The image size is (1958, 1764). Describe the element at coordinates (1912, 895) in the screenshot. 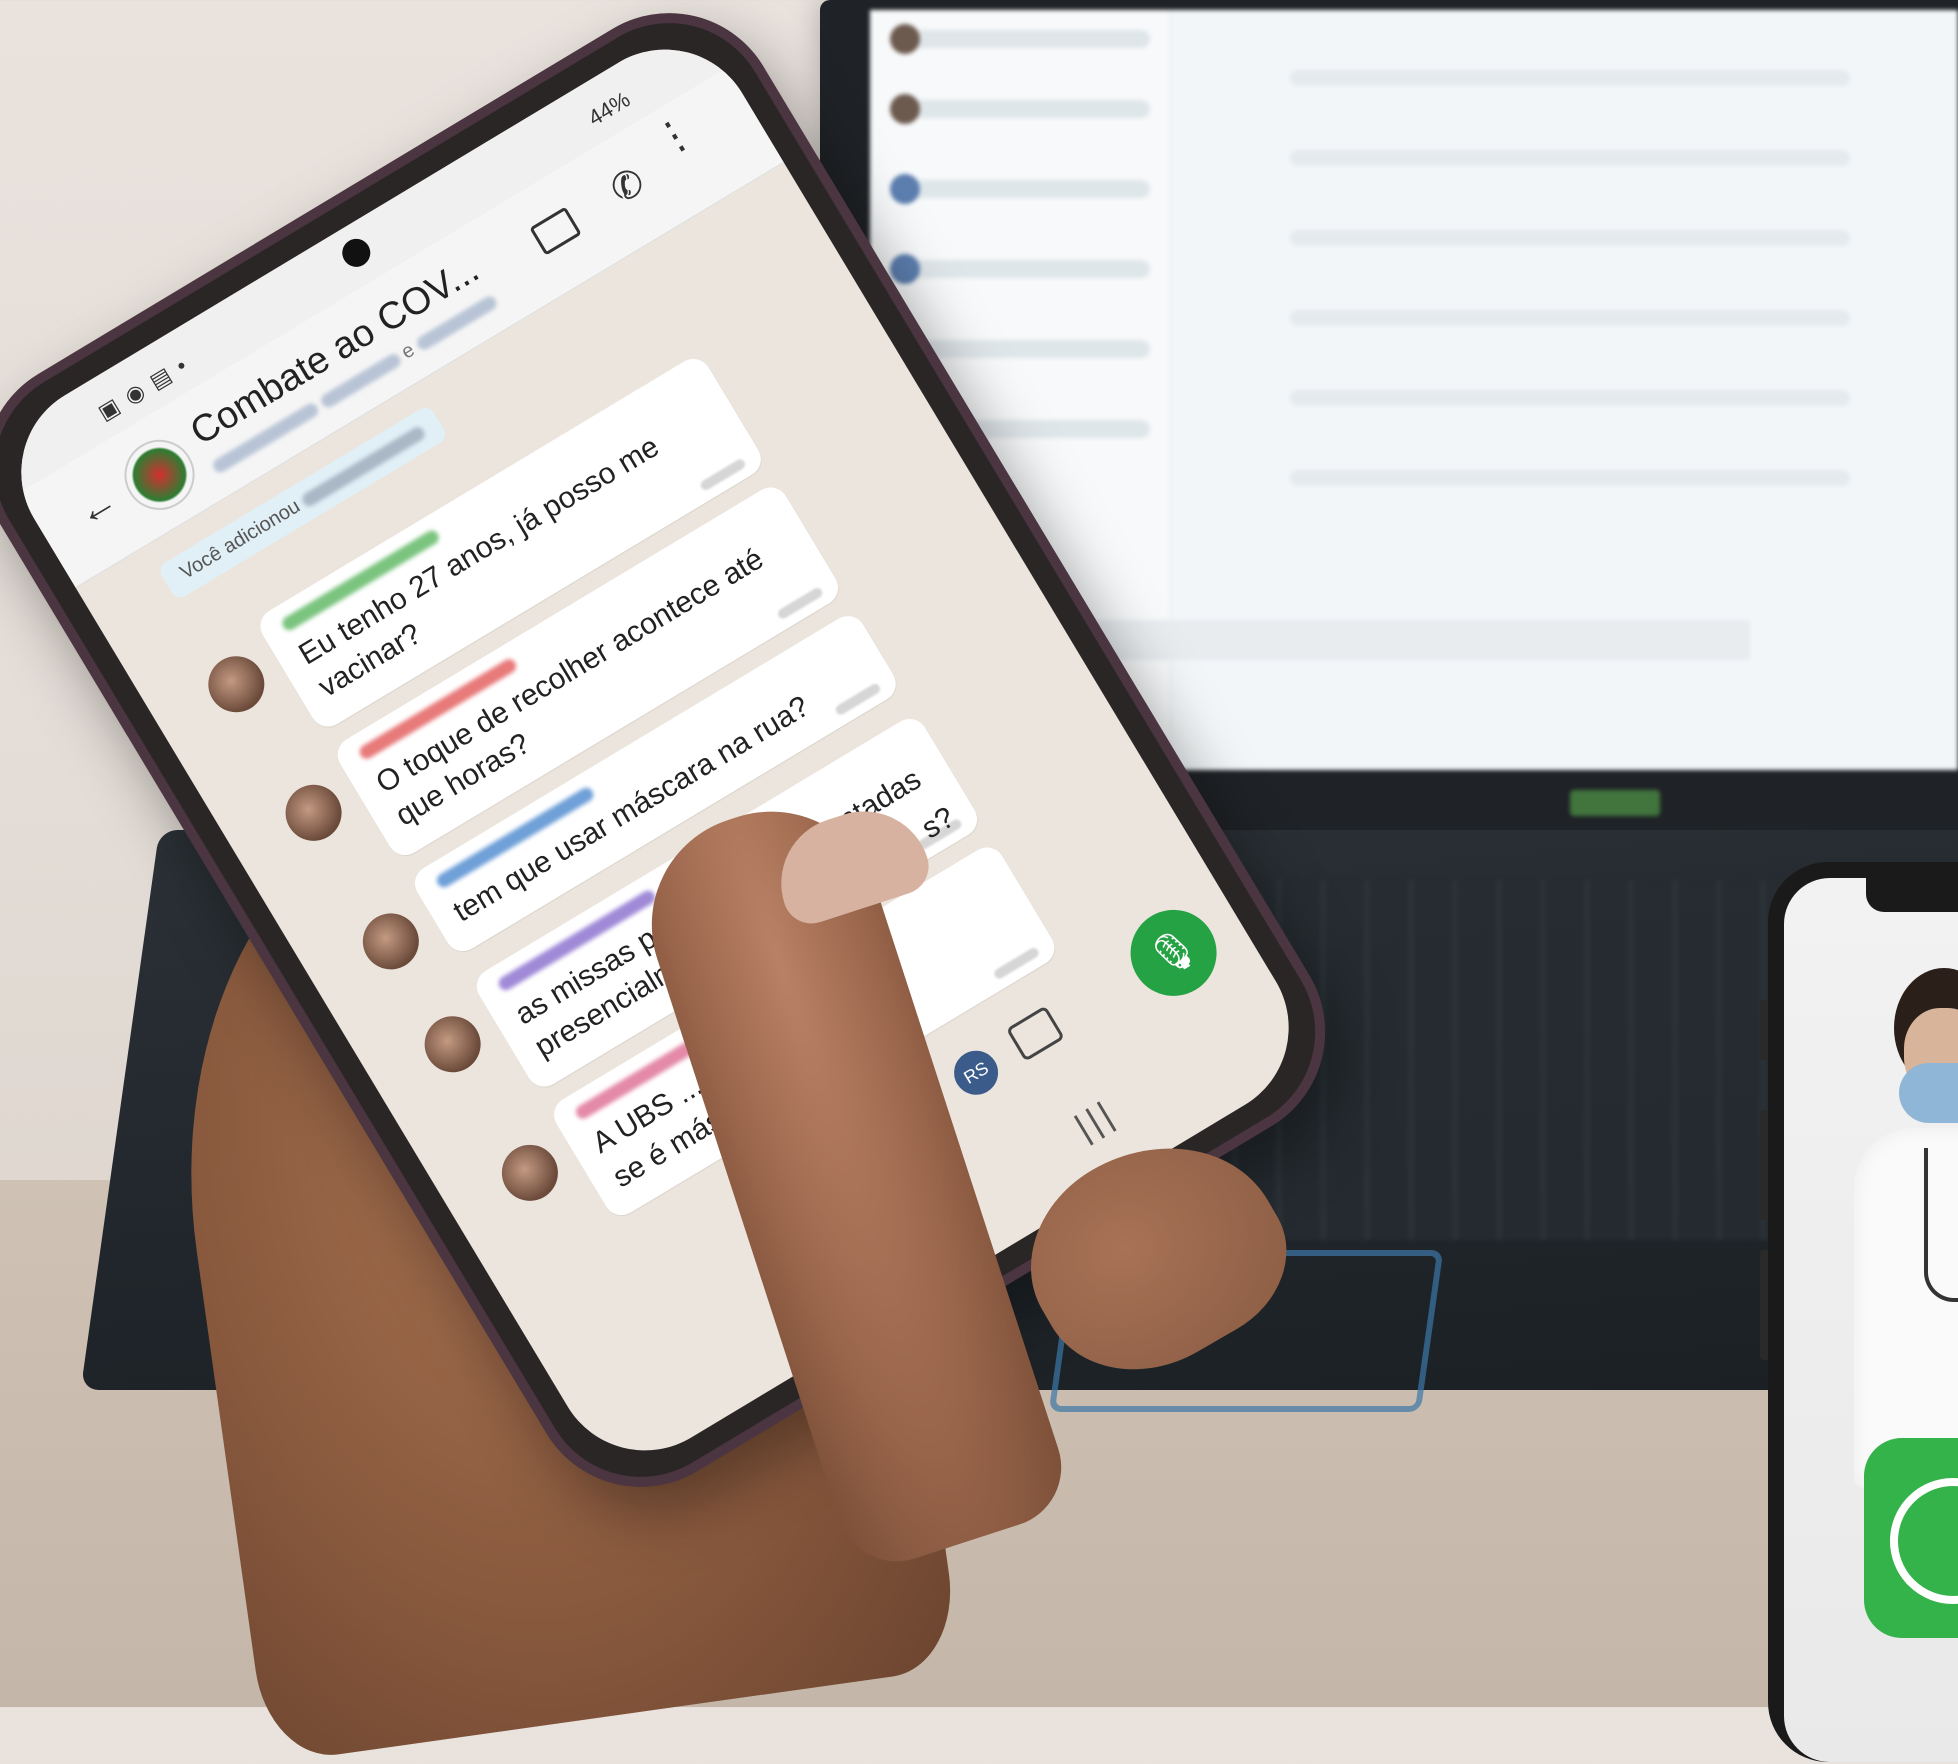

I see `phone-notch` at that location.